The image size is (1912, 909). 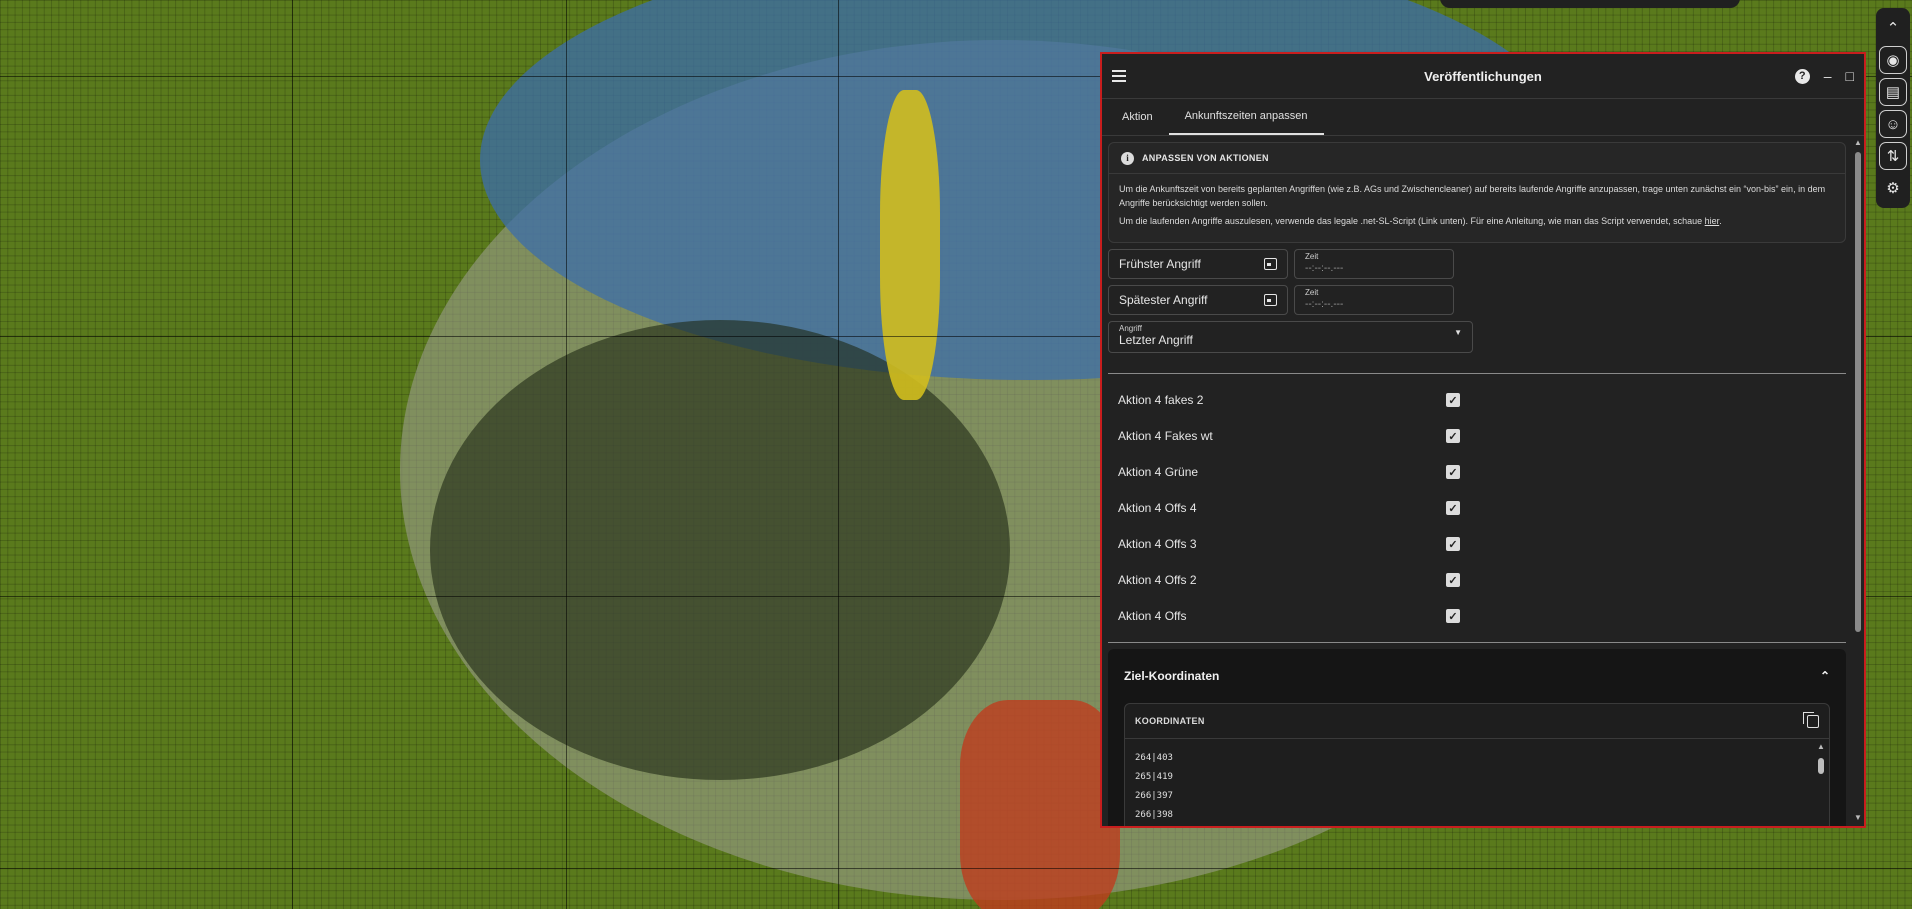 I want to click on side-rail: ⌃ ◉ ▤ ☺ ⇅ ⚙, so click(x=1893, y=108).